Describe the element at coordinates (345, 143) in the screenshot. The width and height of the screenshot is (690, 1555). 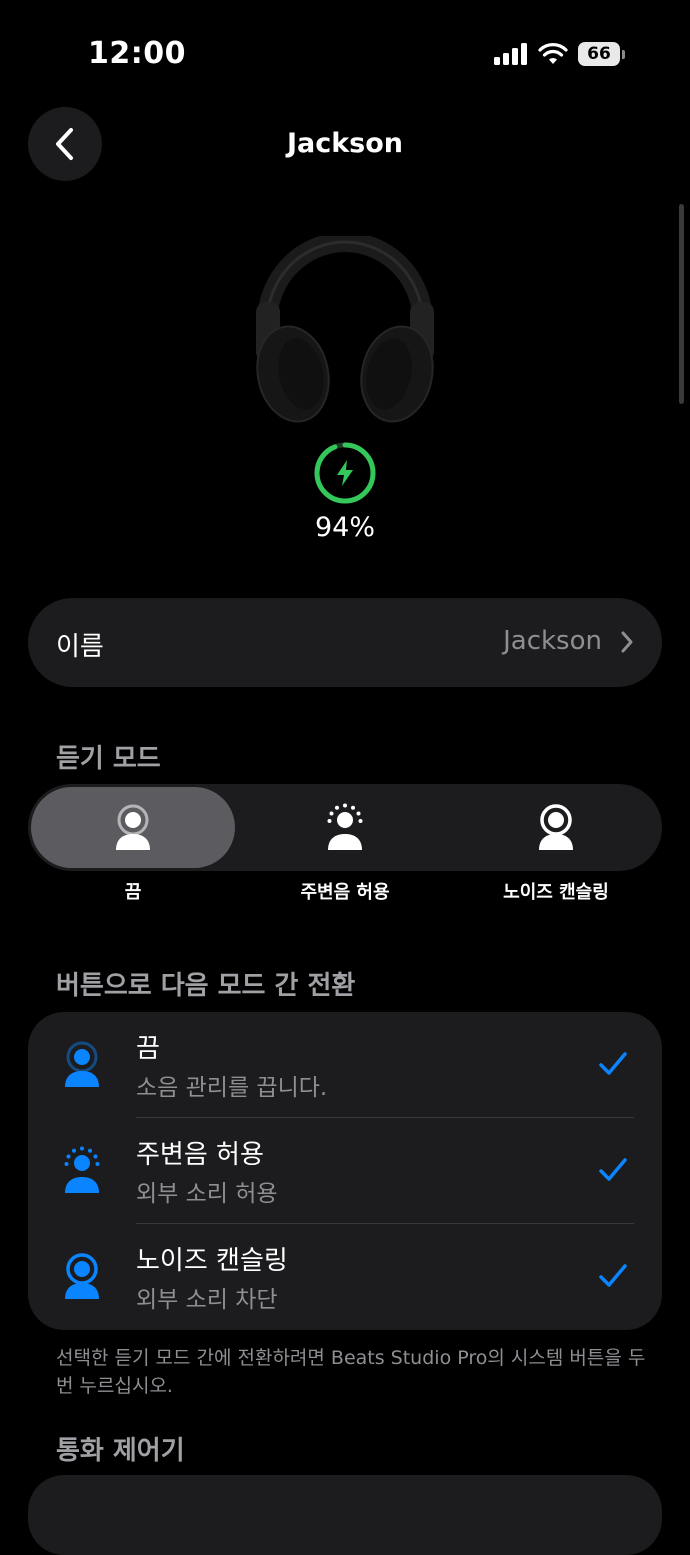
I see `page-title: Jackson` at that location.